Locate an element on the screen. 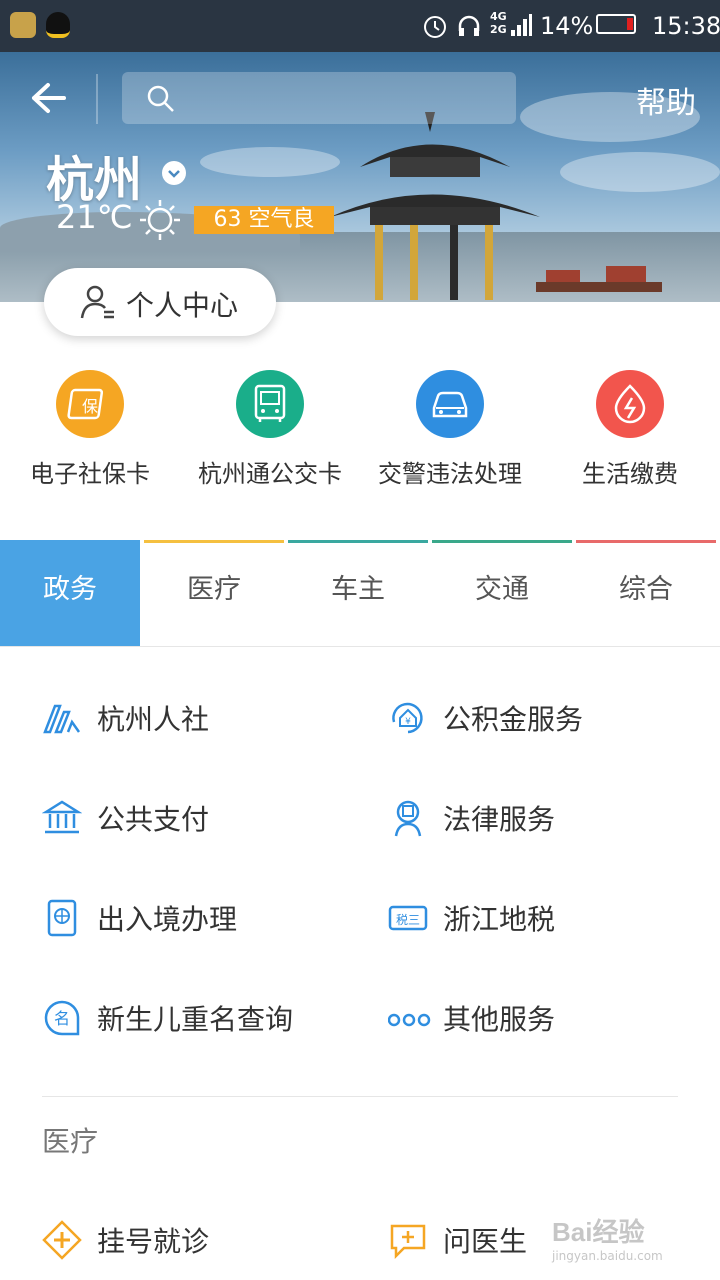 Image resolution: width=720 pixels, height=1280 pixels. more-icon is located at coordinates (409, 1020).